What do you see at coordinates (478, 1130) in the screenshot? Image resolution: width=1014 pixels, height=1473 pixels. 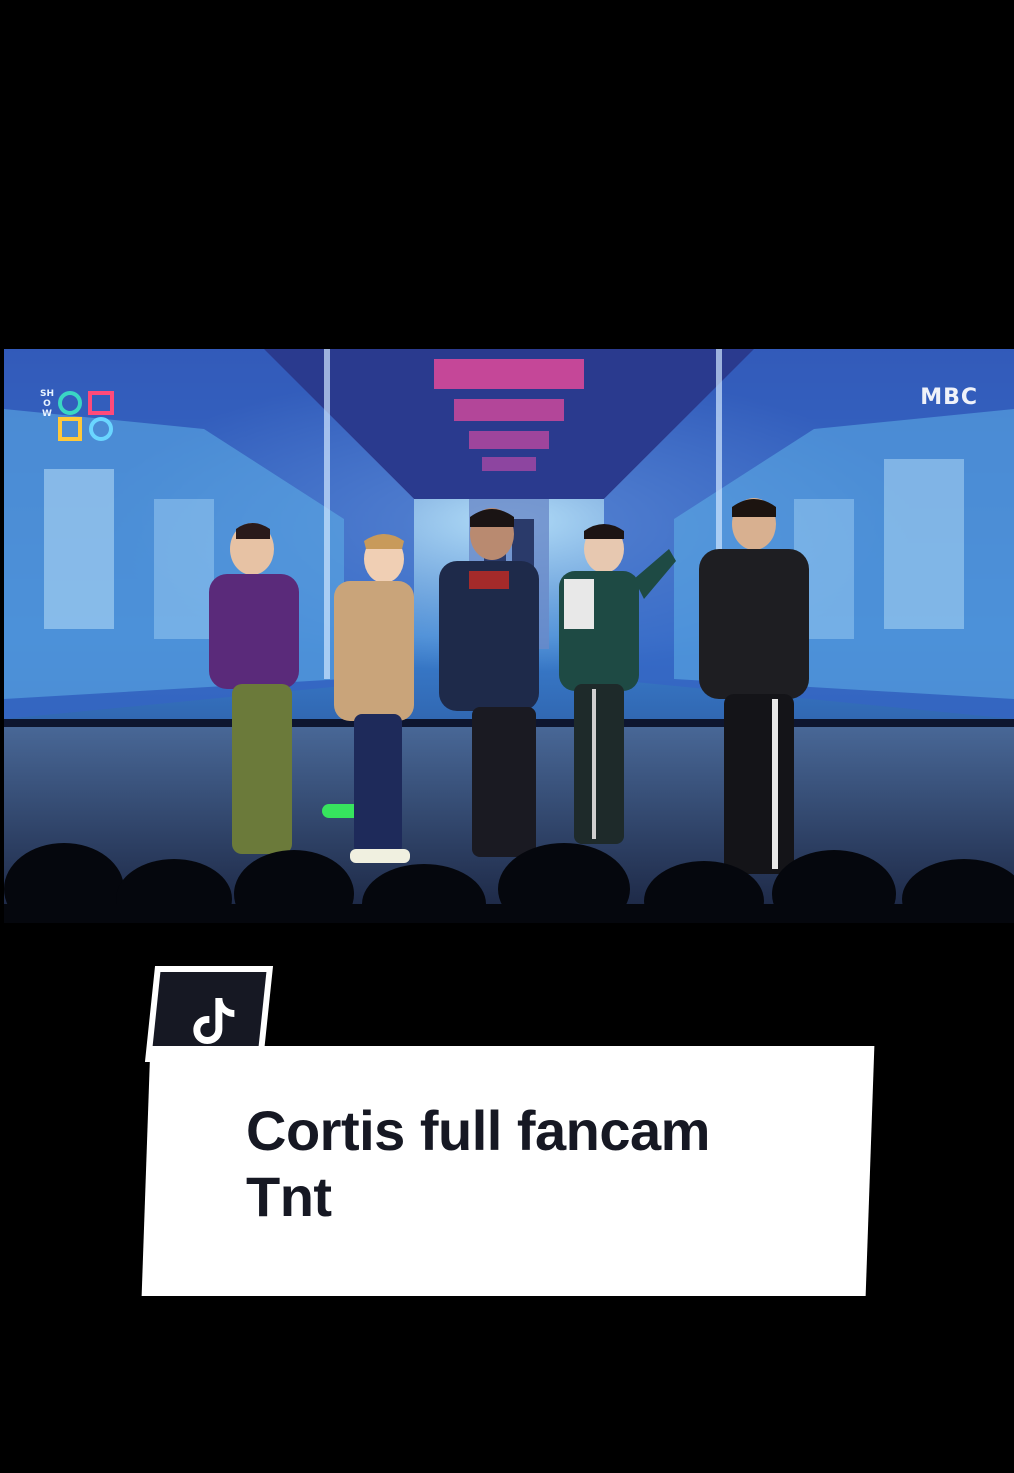 I see `caption-line-1: Cortis full fancam` at bounding box center [478, 1130].